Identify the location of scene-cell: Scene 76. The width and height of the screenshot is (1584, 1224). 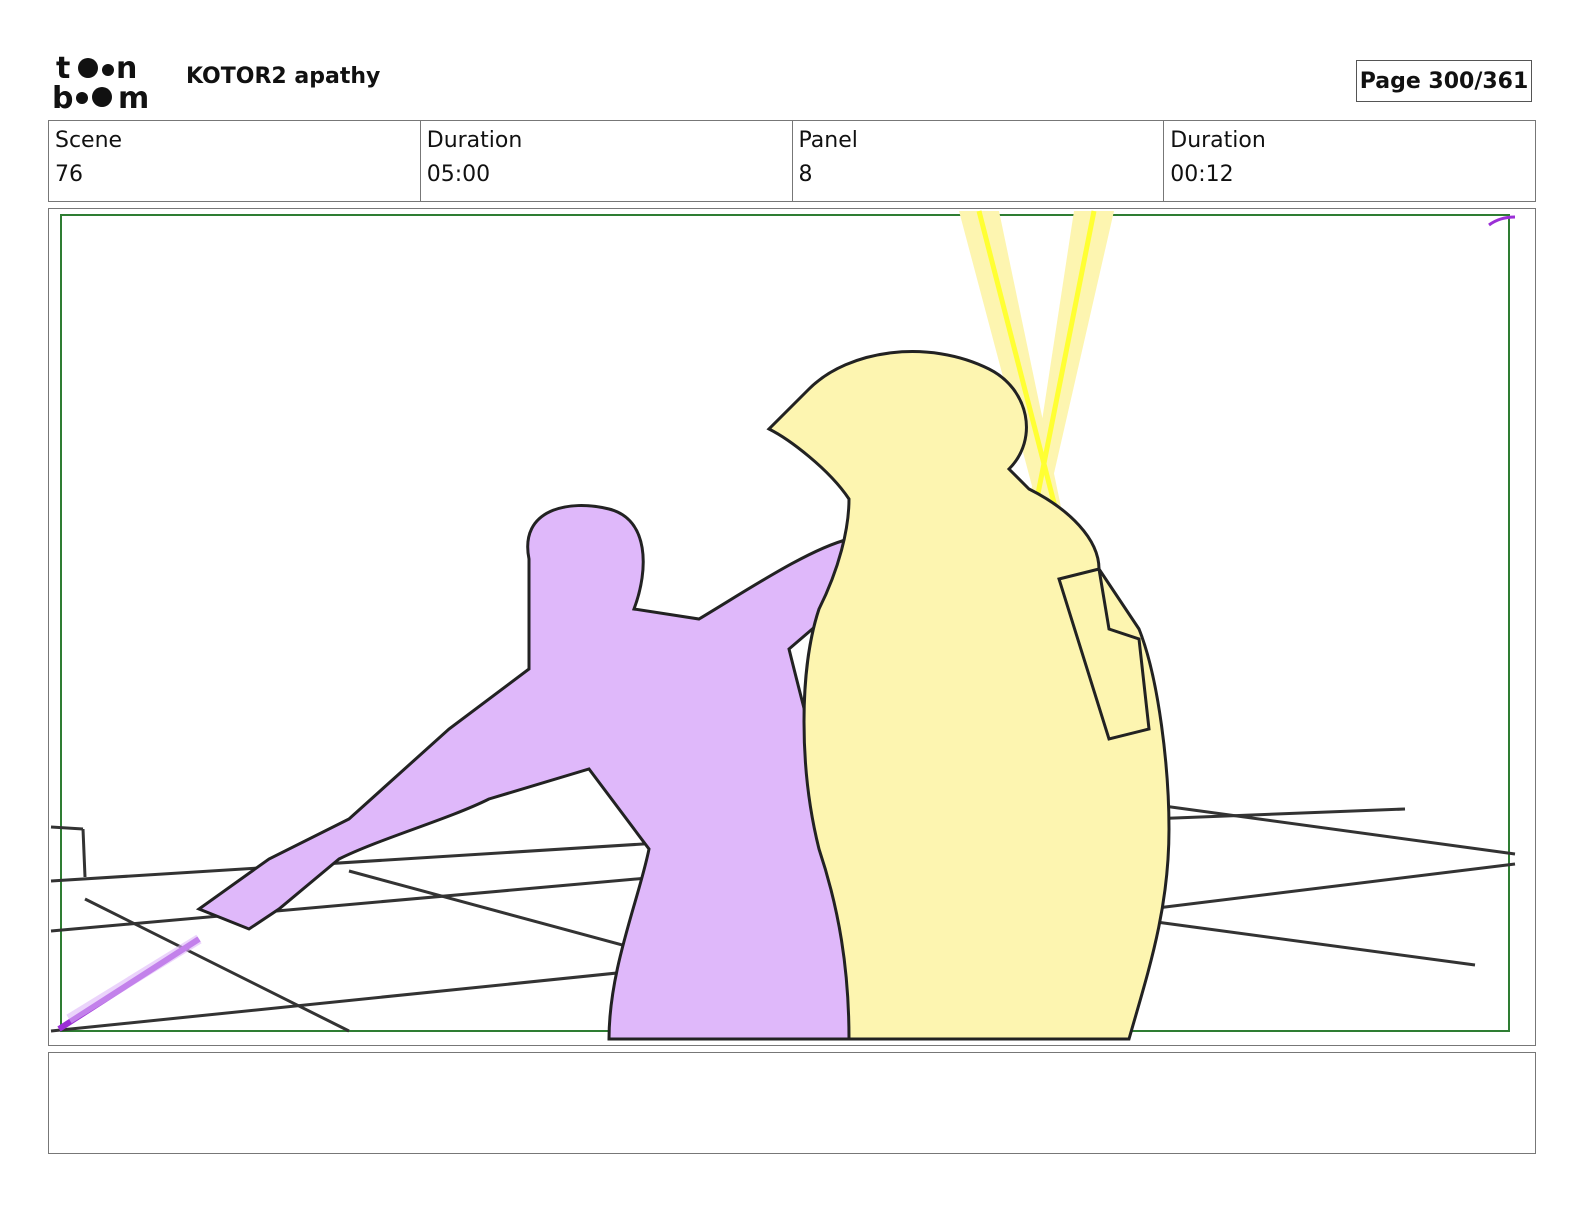
(235, 161).